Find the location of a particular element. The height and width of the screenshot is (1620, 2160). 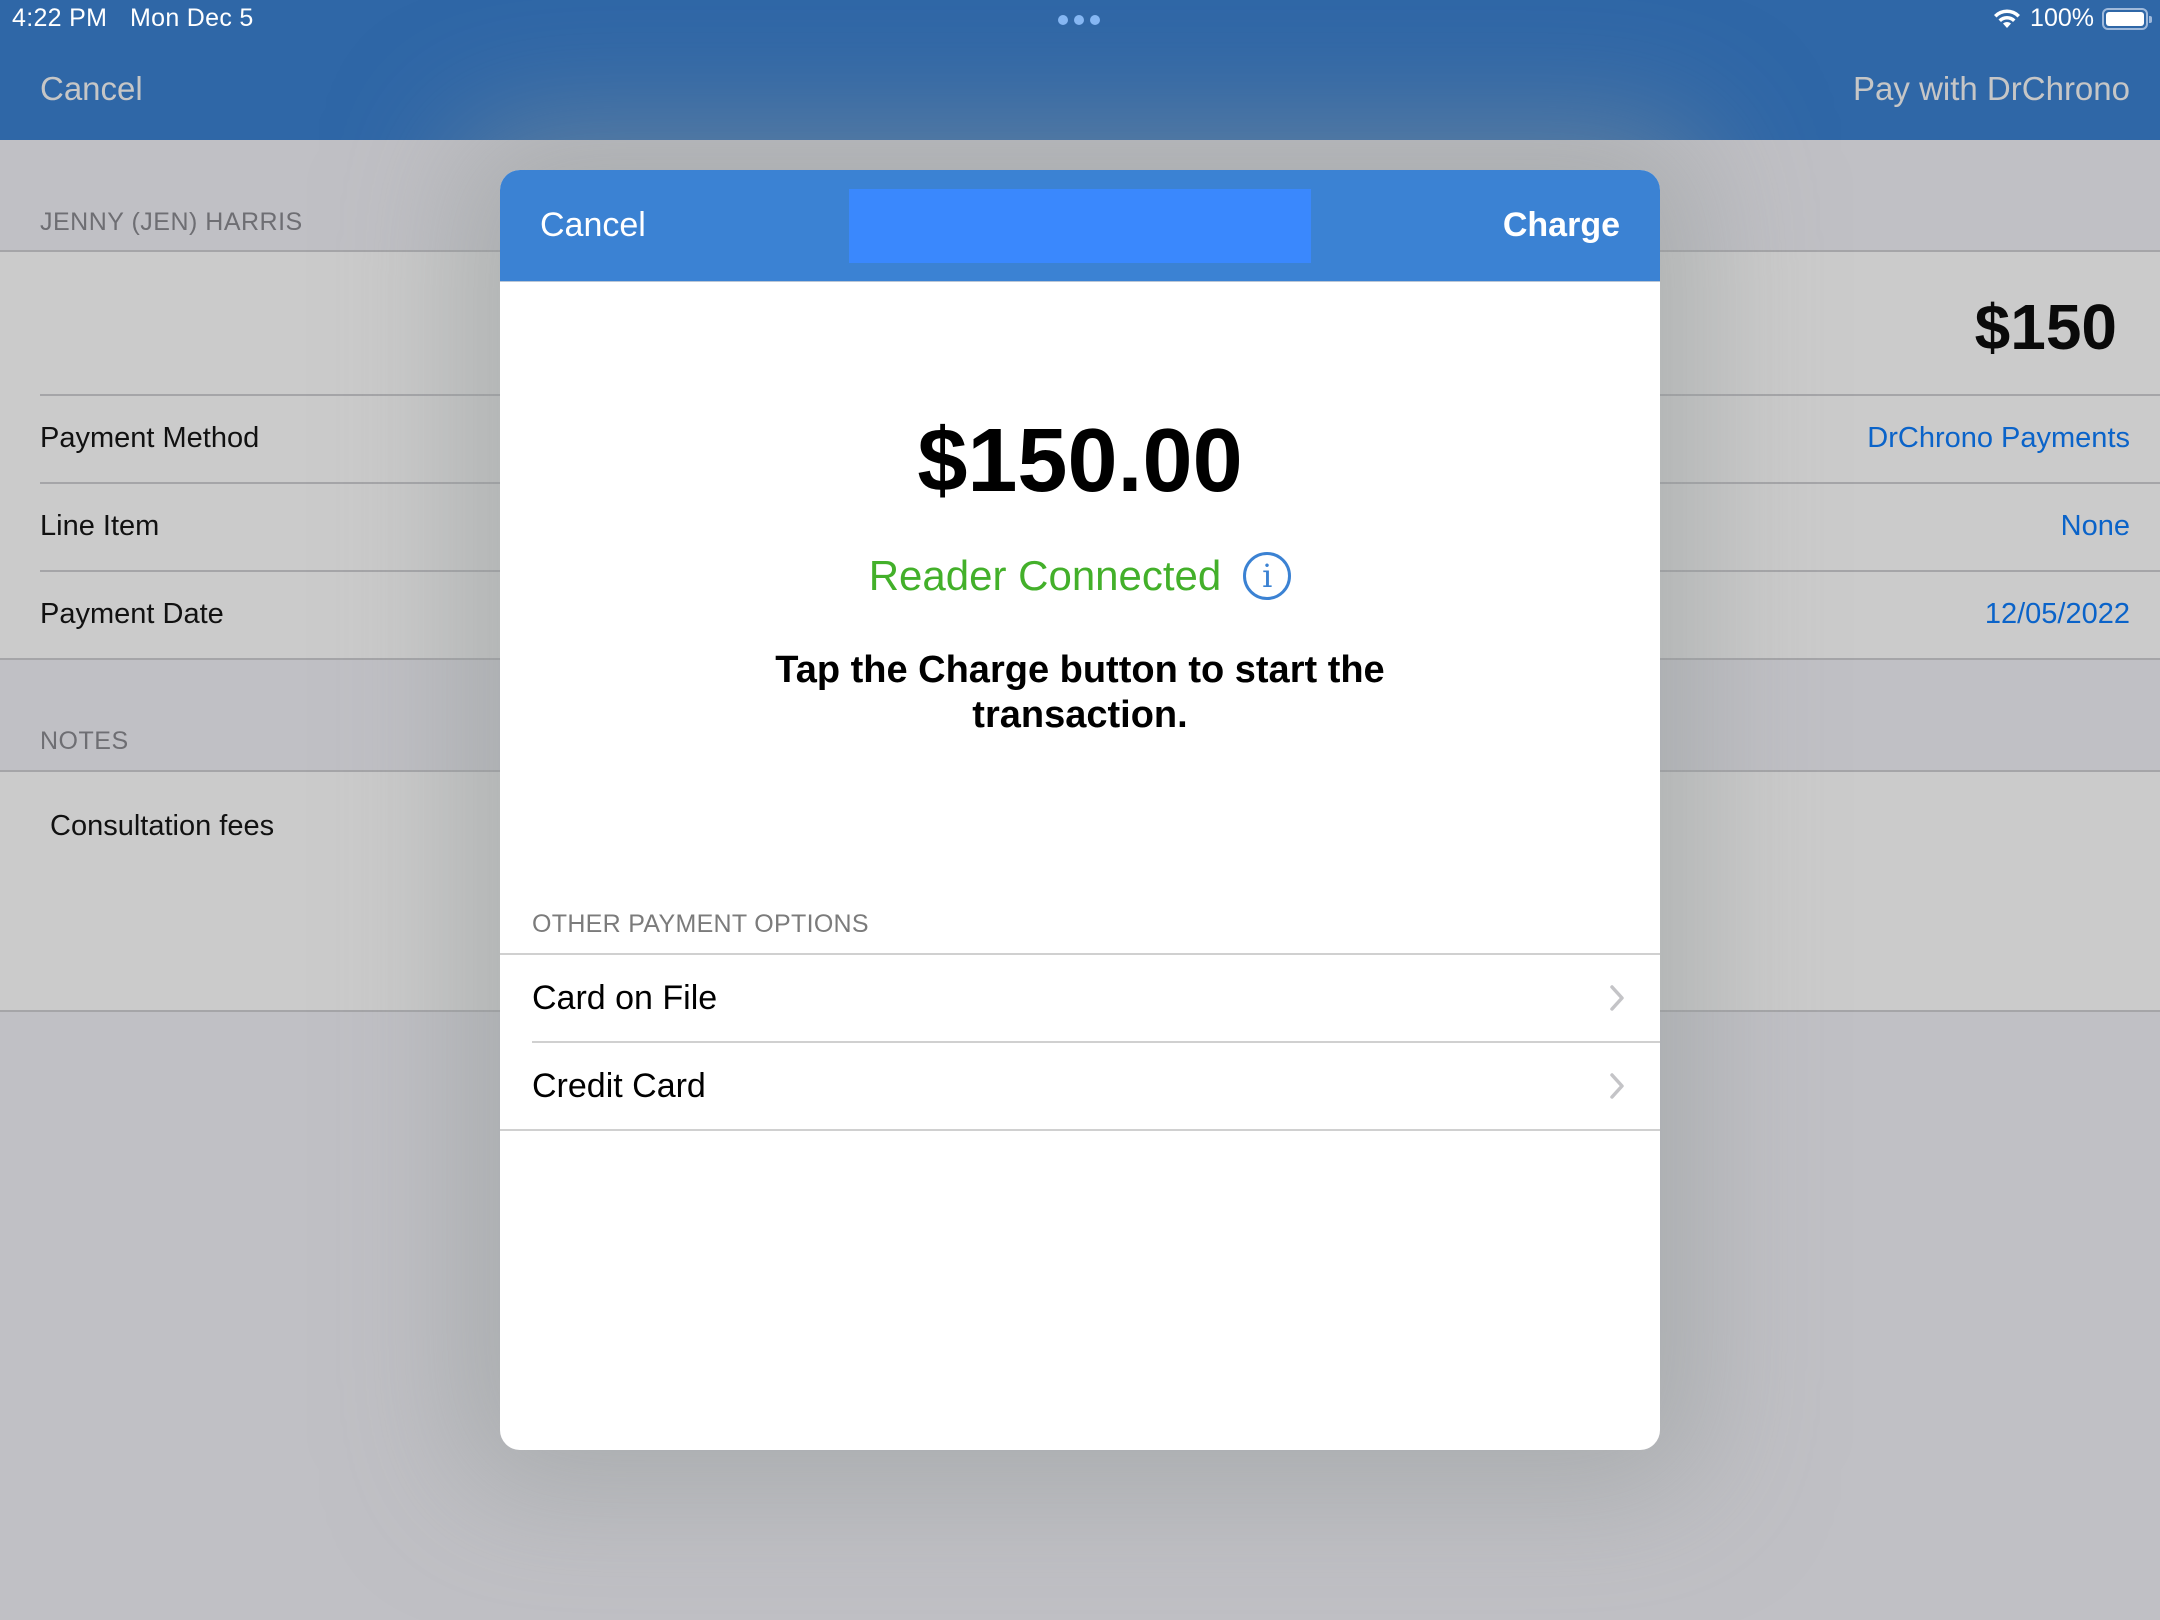

status-indicators: 100% is located at coordinates (2072, 18).